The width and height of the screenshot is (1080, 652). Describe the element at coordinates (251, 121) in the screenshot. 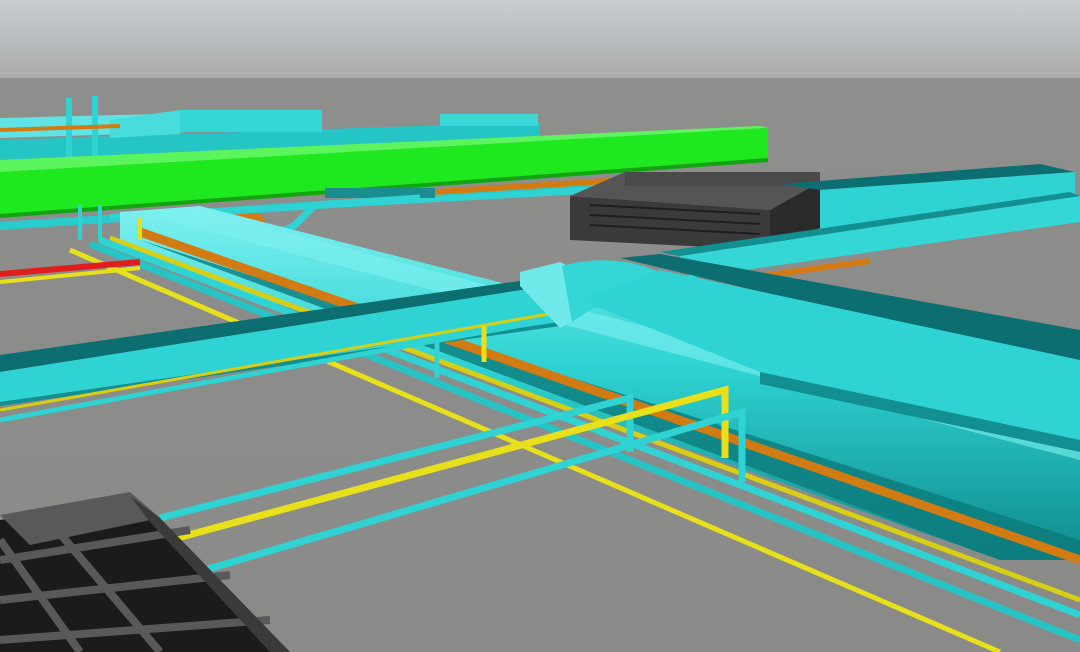

I see `far-duct-box` at that location.